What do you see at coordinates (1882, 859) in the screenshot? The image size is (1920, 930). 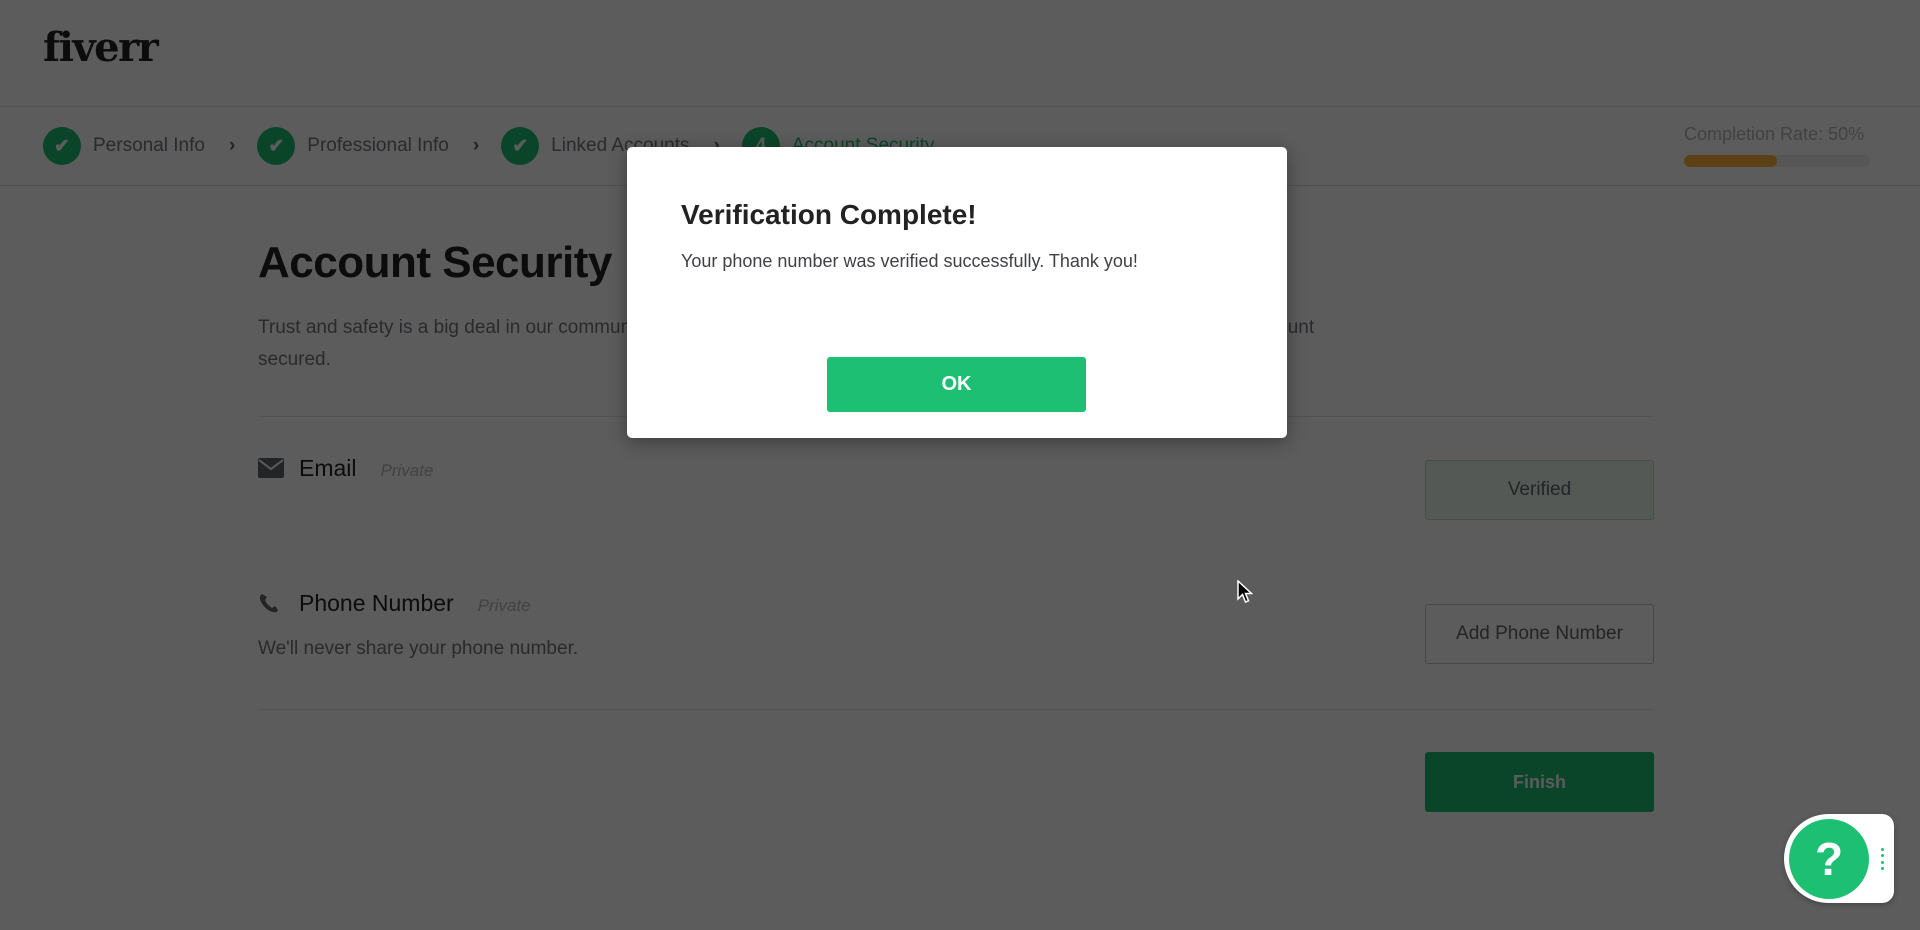 I see `help-menu-dots-icon` at bounding box center [1882, 859].